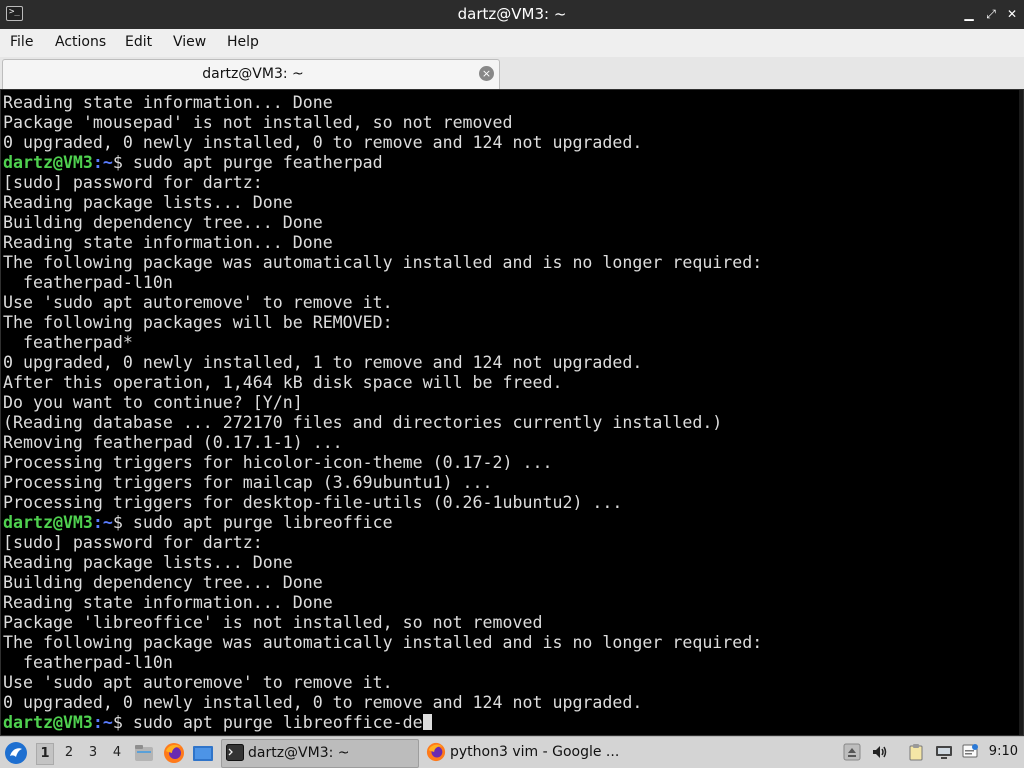 This screenshot has width=1024, height=768. What do you see at coordinates (203, 753) in the screenshot?
I see `show-desktop-icon` at bounding box center [203, 753].